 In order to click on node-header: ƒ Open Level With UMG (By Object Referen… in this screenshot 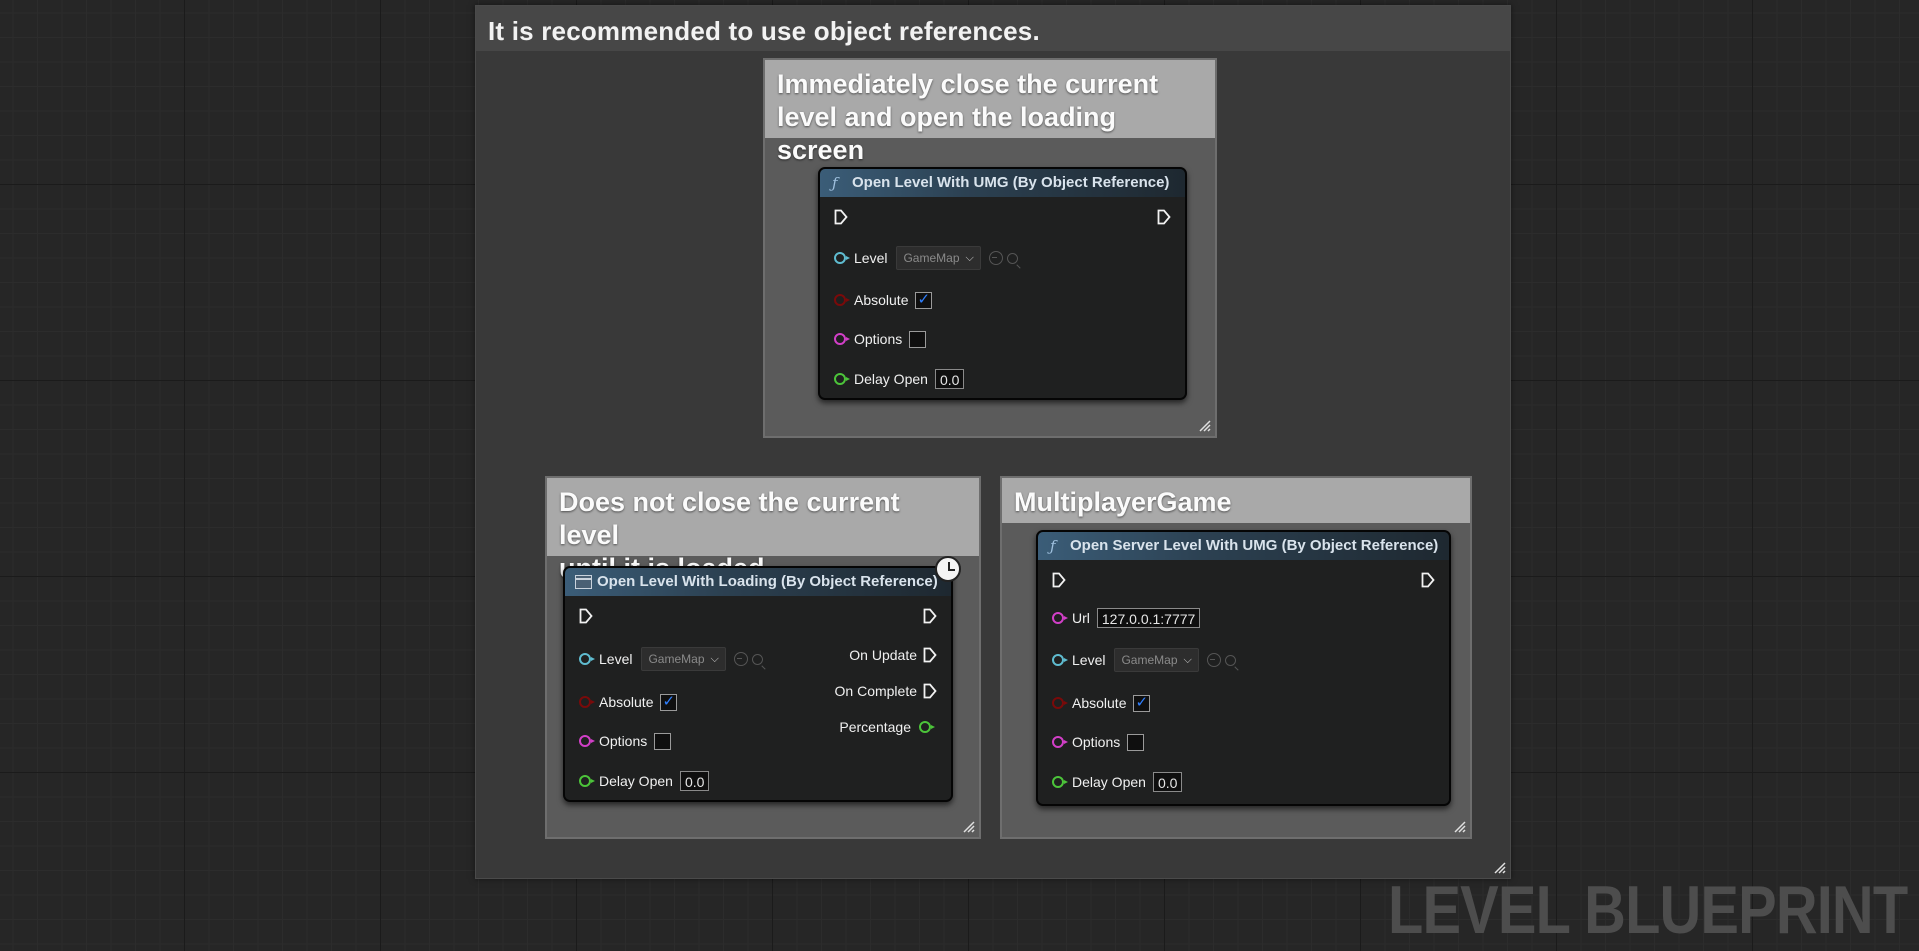, I will do `click(1002, 183)`.